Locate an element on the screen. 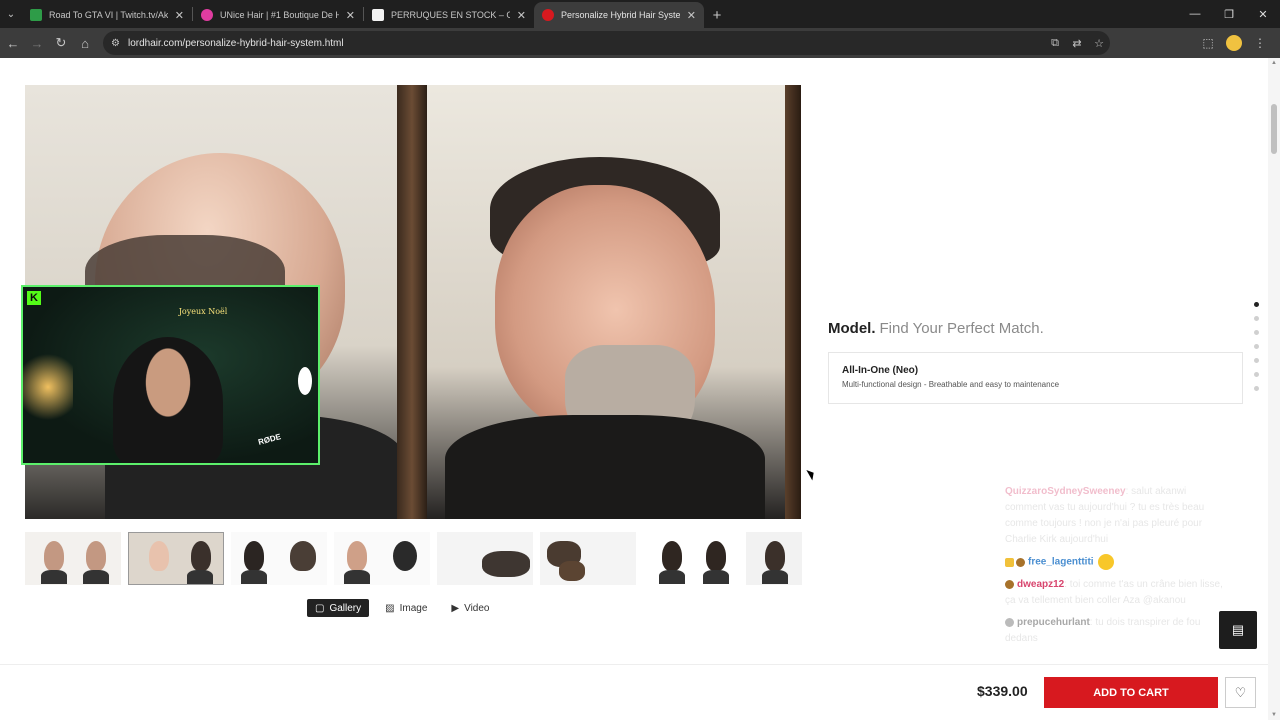 The width and height of the screenshot is (1280, 720). wishlist-heart-icon: ♡ is located at coordinates (1240, 692).